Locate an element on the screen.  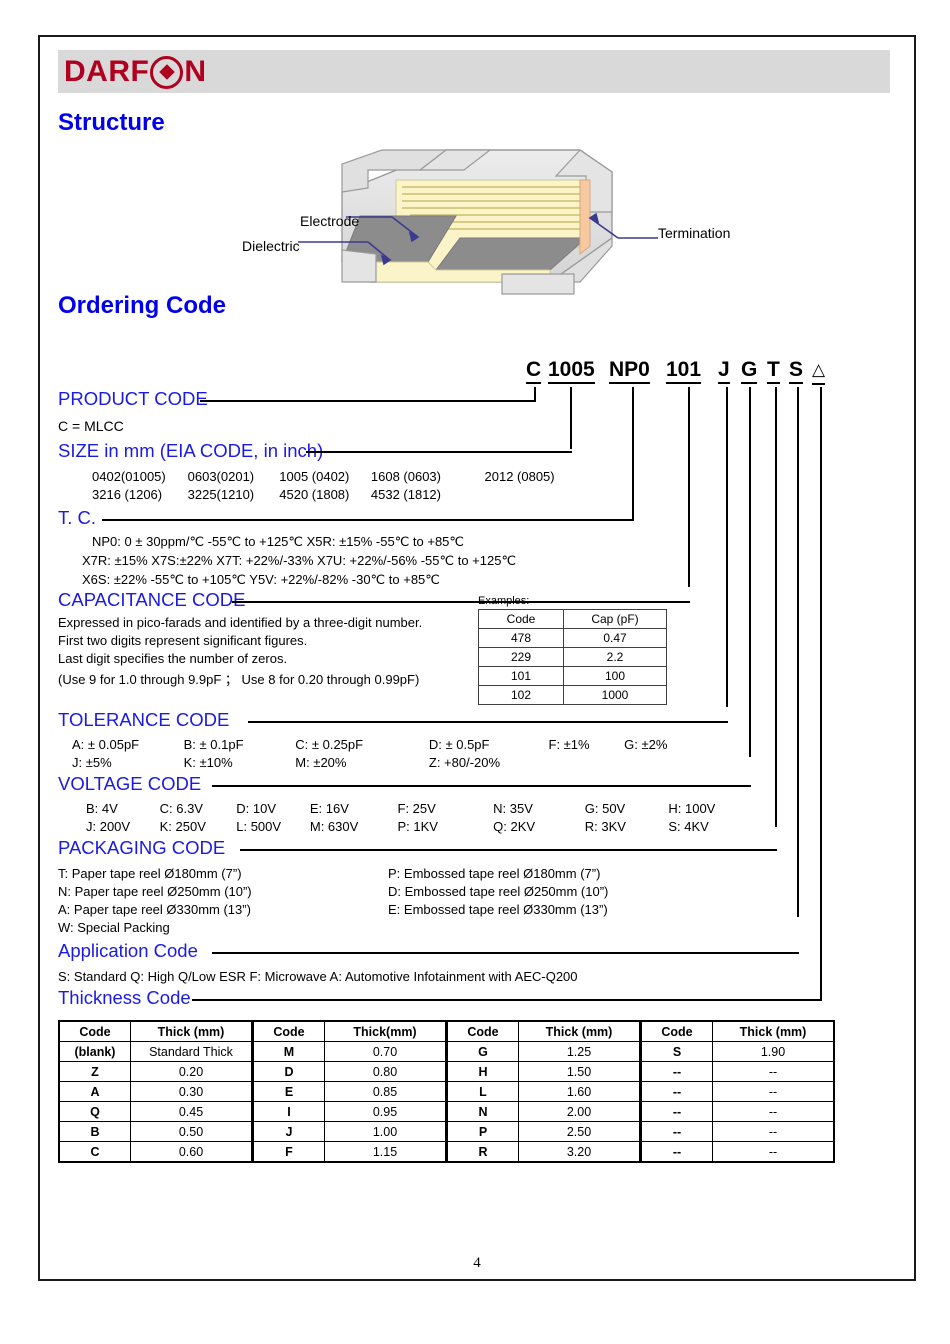
code-segment-application: S is located at coordinates (796, 371).